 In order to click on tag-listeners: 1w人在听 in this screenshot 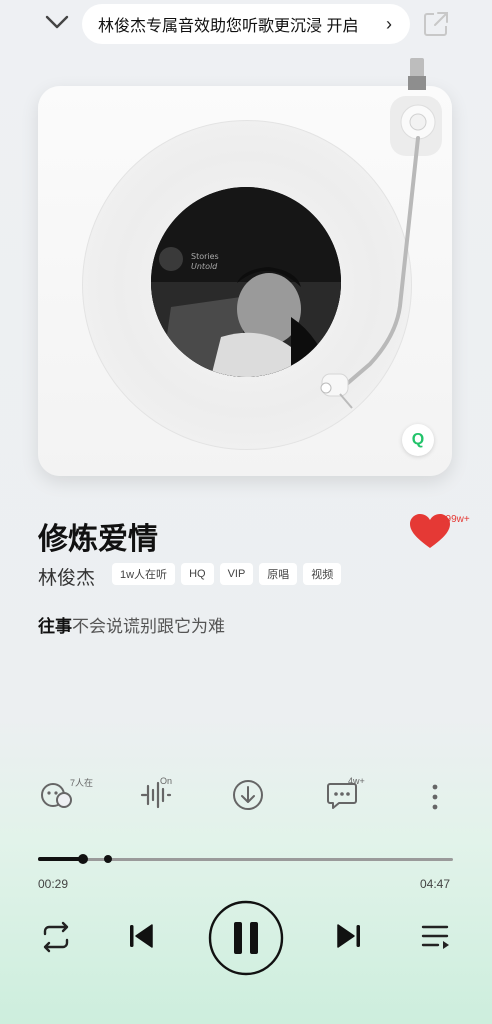, I will do `click(144, 574)`.